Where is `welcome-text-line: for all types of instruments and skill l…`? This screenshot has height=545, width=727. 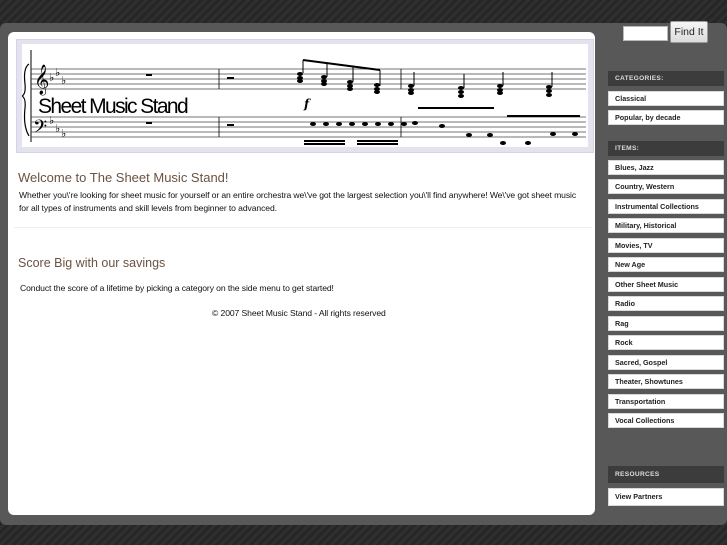
welcome-text-line: for all types of instruments and skill l… is located at coordinates (148, 208).